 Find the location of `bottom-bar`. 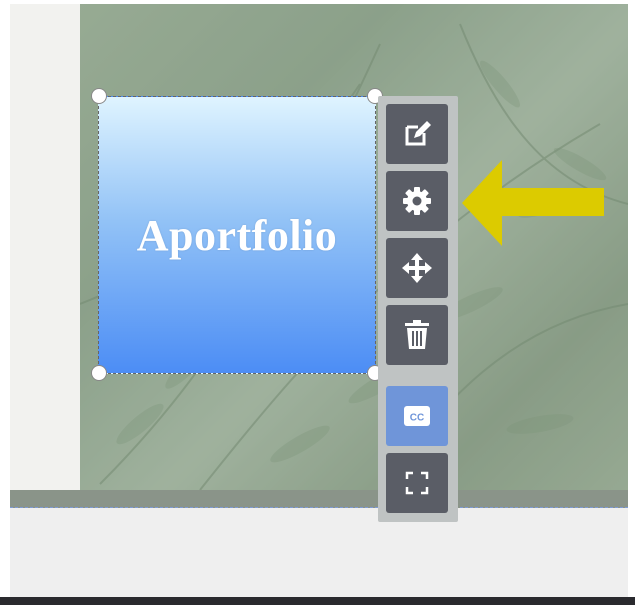

bottom-bar is located at coordinates (317, 601).